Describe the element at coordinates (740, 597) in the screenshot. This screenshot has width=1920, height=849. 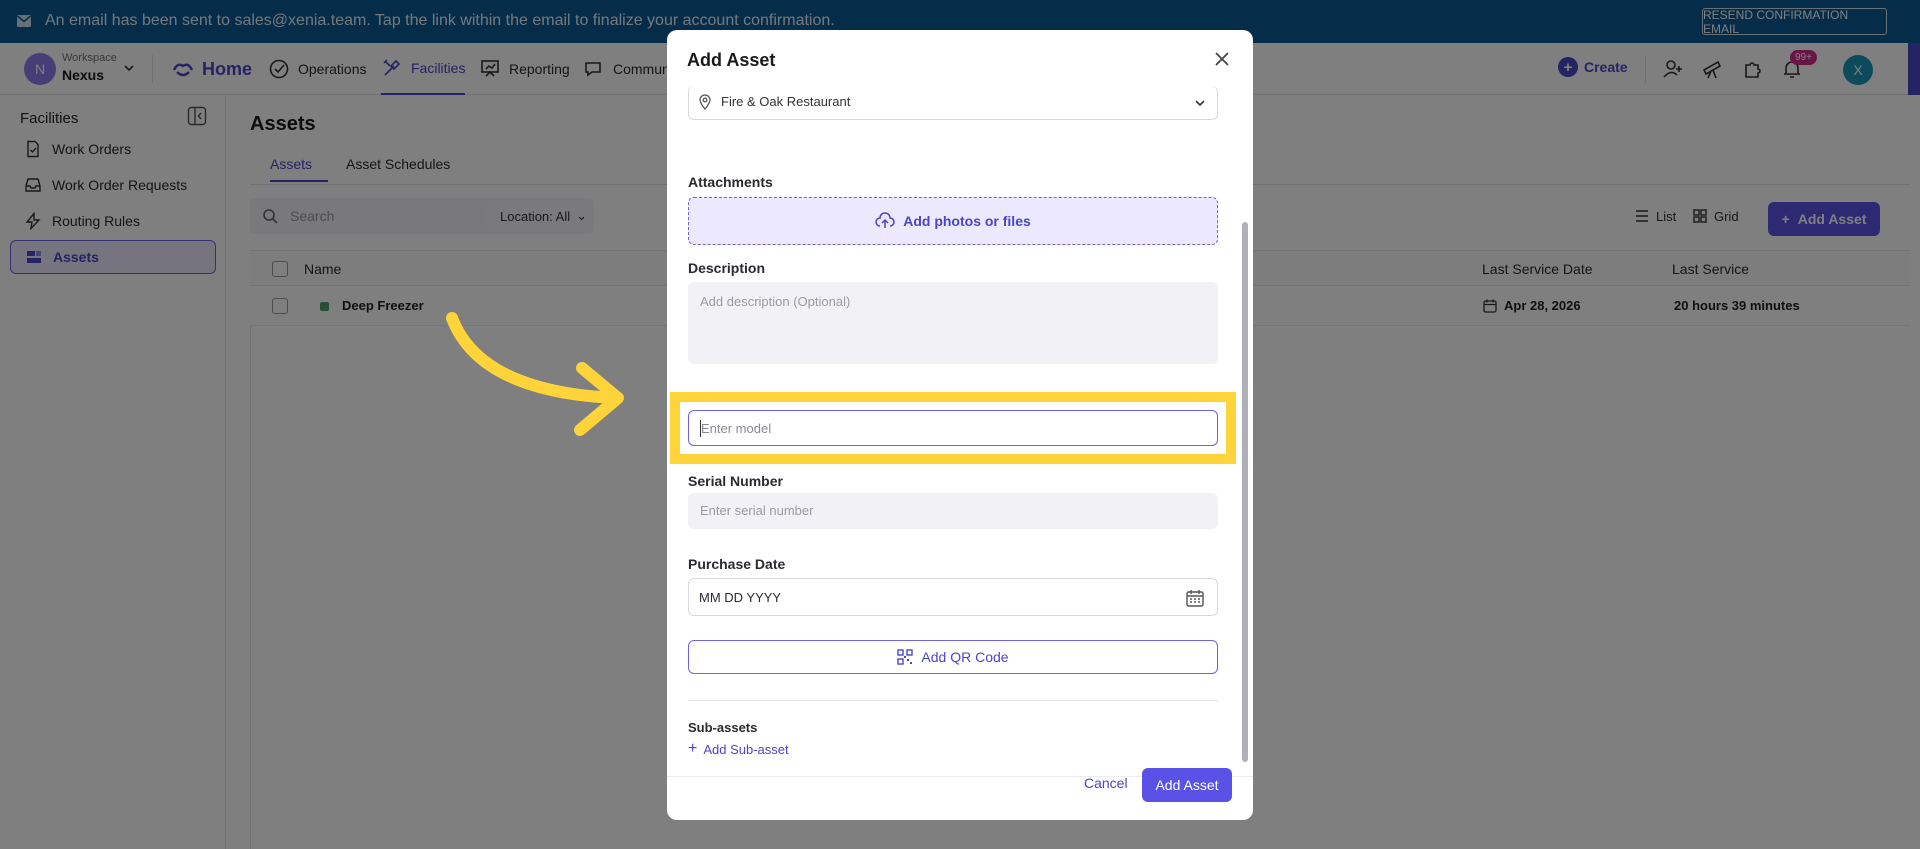
I see `purchase-date-placeholder: MM DD YYYY` at that location.